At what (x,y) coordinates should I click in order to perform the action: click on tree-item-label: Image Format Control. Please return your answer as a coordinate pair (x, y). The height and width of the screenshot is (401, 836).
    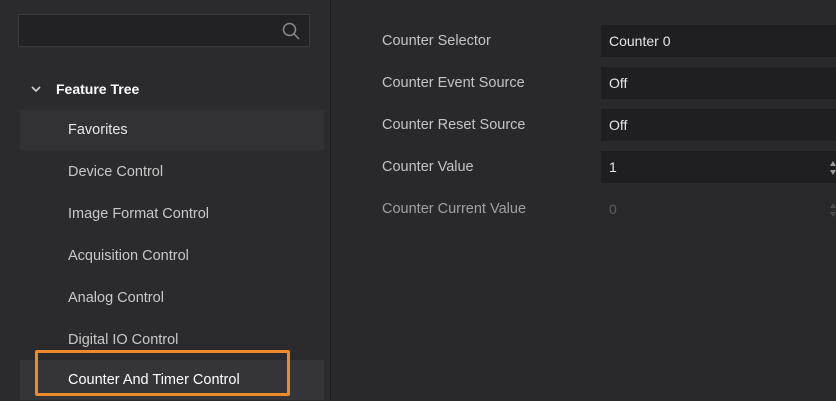
    Looking at the image, I should click on (139, 214).